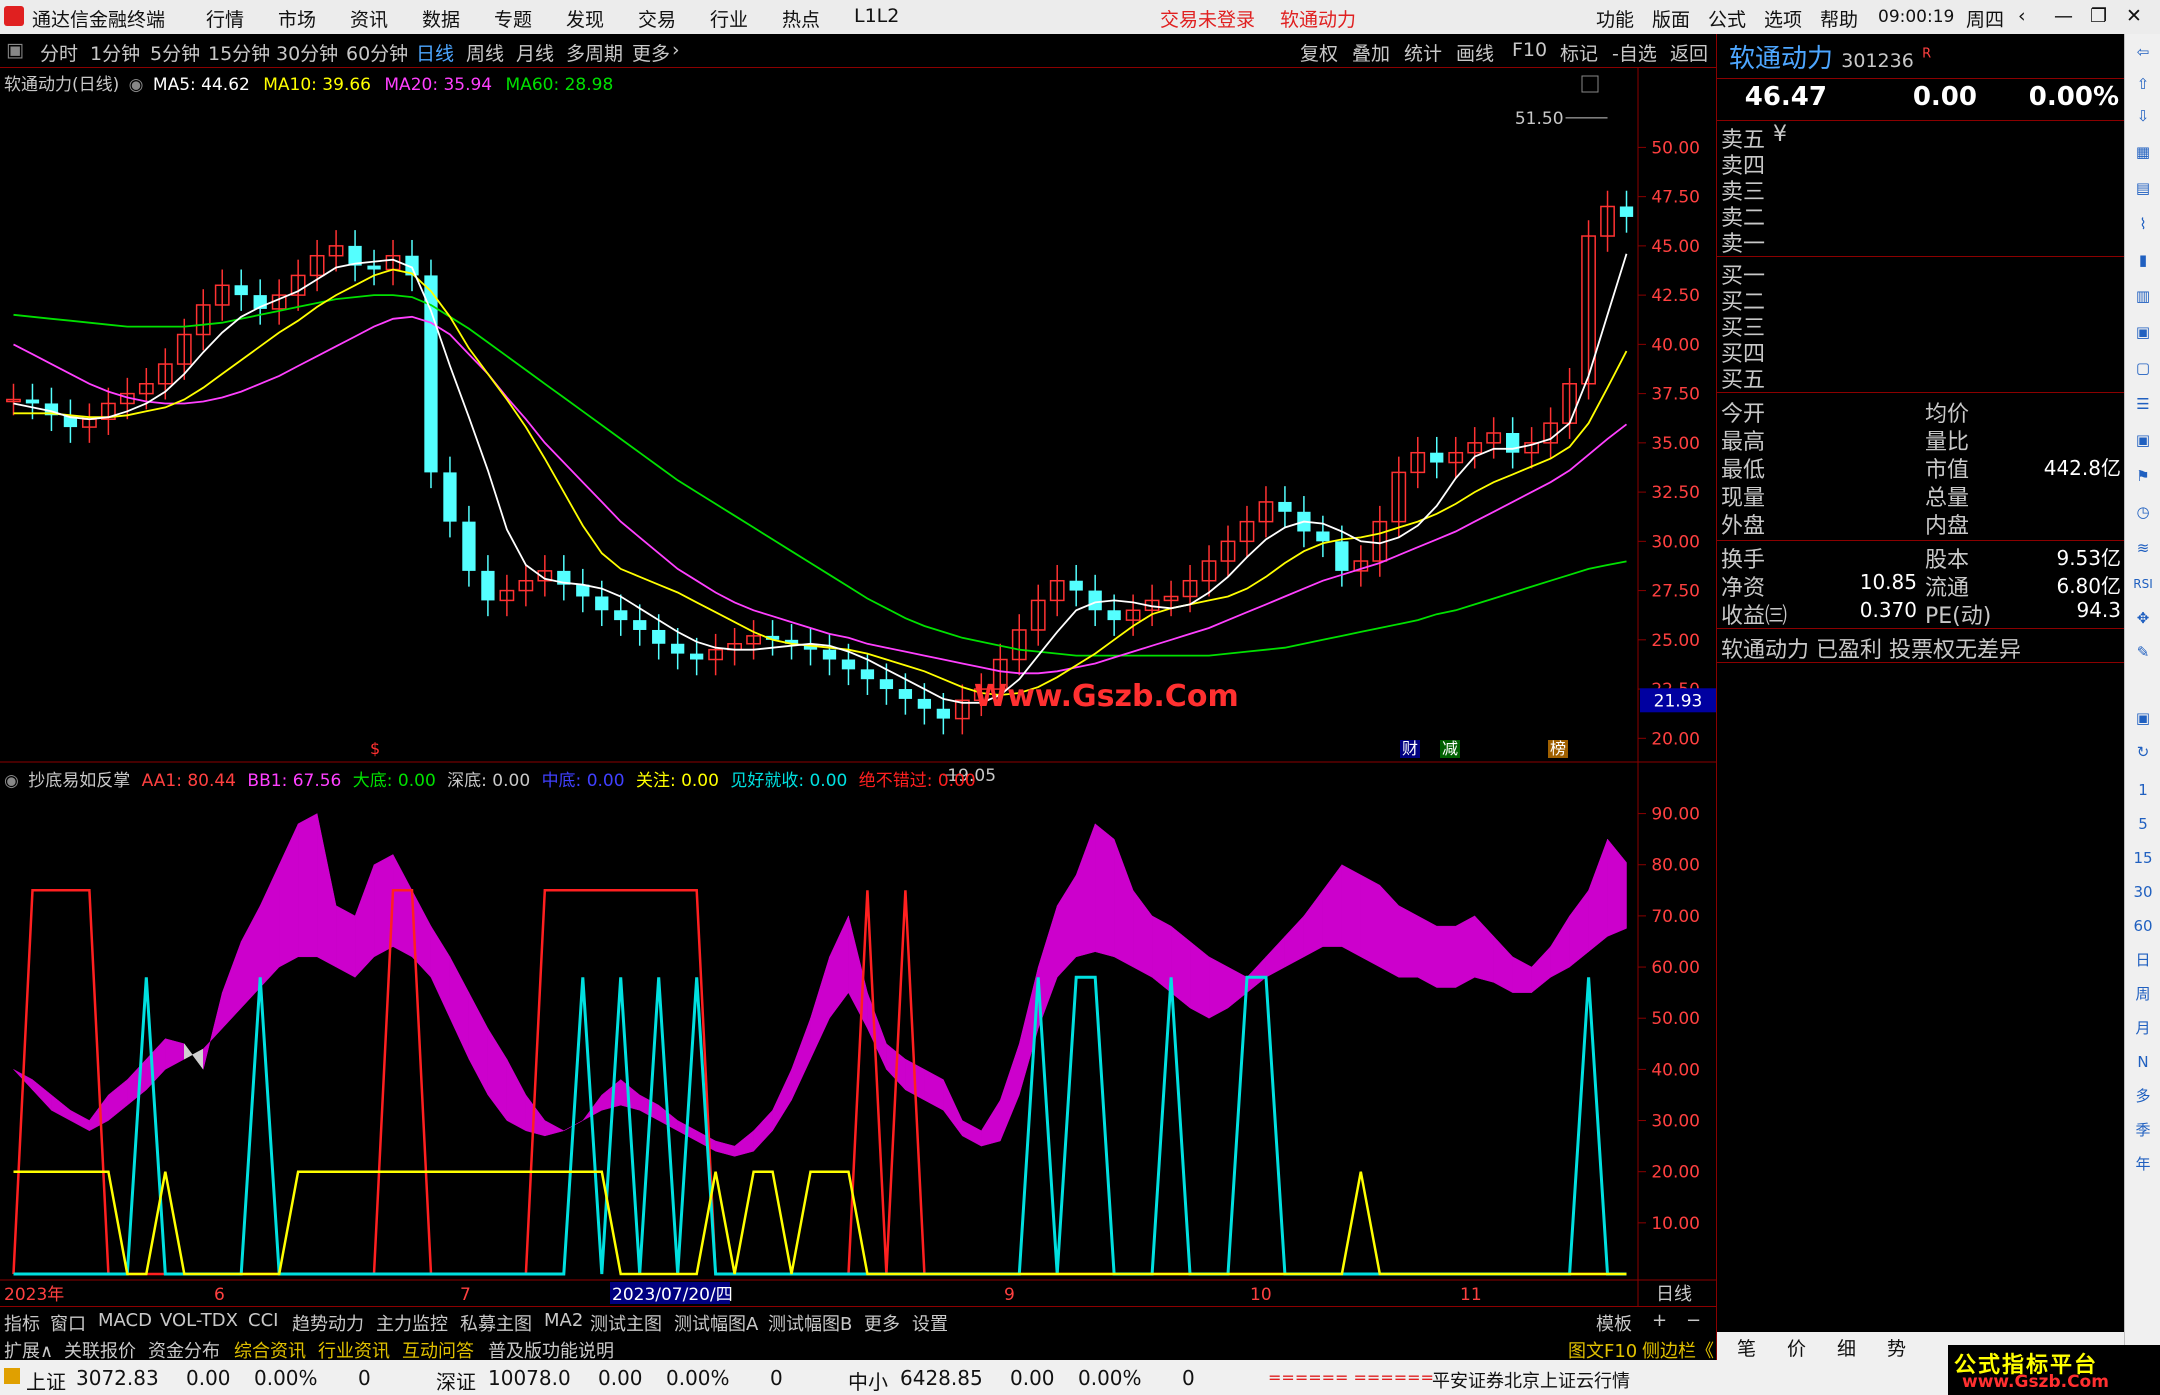 The width and height of the screenshot is (2160, 1395). I want to click on wave-icon: ≋, so click(2143, 548).